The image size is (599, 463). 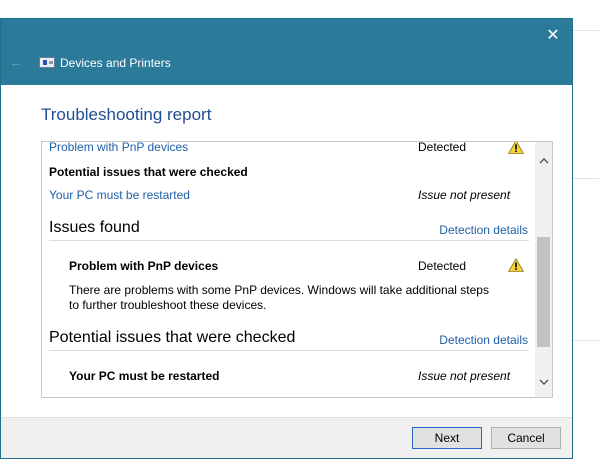 What do you see at coordinates (126, 114) in the screenshot?
I see `page-title: Troubleshooting report` at bounding box center [126, 114].